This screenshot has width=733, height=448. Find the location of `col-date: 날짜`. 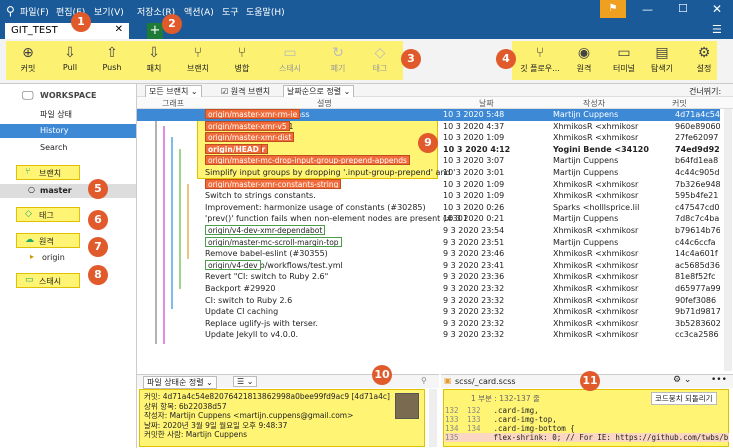

col-date: 날짜 is located at coordinates (486, 103).